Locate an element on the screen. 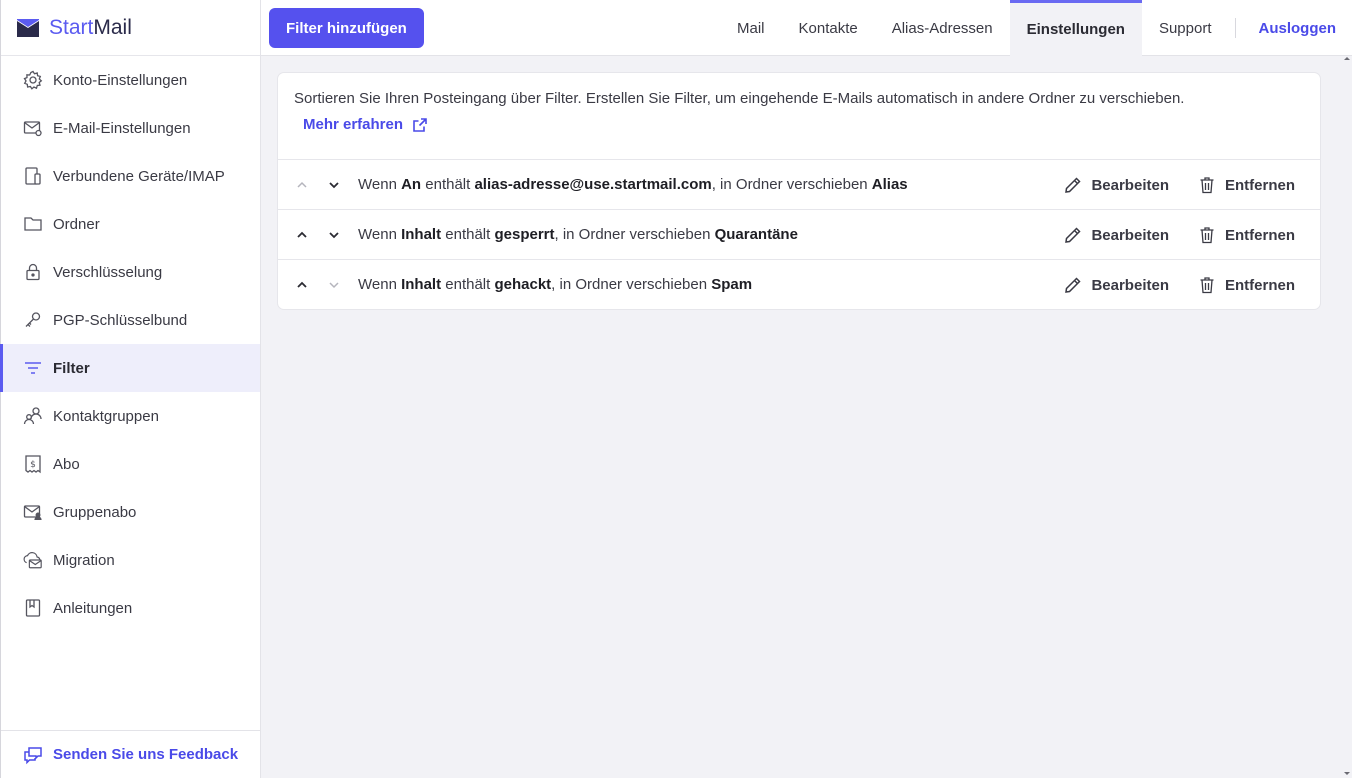  sidebar-item-migration: Migration is located at coordinates (130, 560).